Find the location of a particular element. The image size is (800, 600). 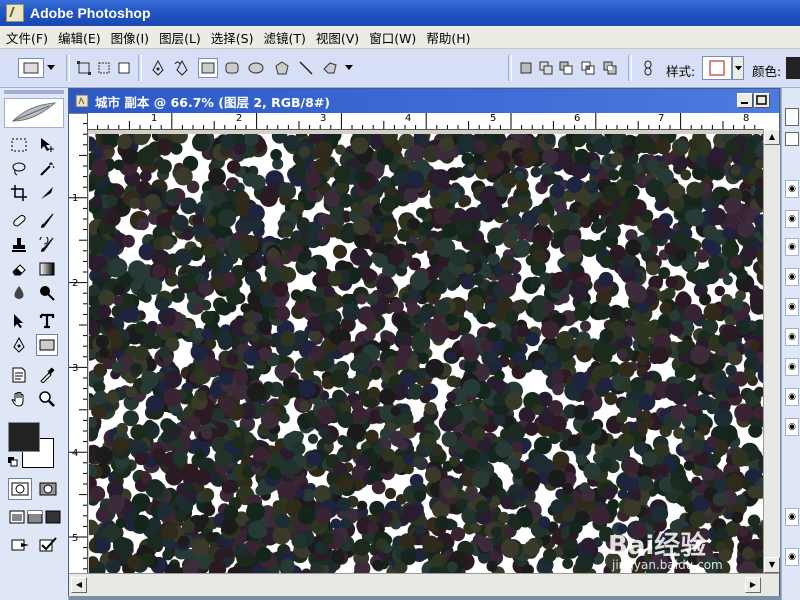

tool-crop is located at coordinates (19, 193).